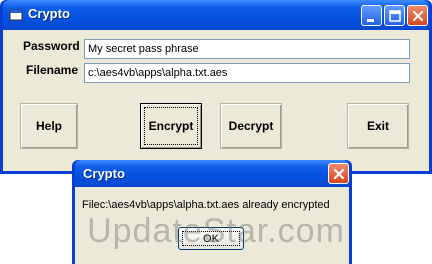  Describe the element at coordinates (16, 15) in the screenshot. I see `window-app-icon` at that location.